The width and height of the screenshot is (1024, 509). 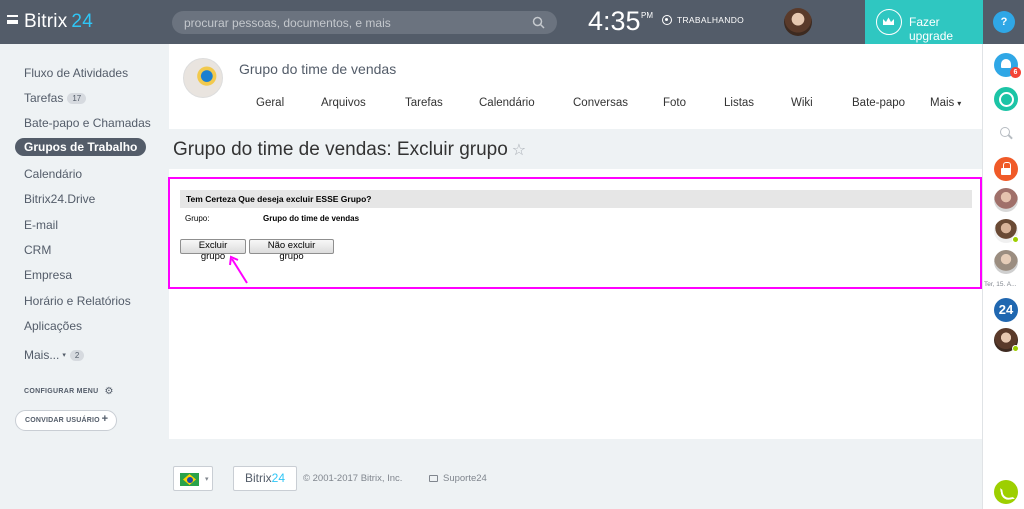 I want to click on help-button: ?, so click(x=1004, y=22).